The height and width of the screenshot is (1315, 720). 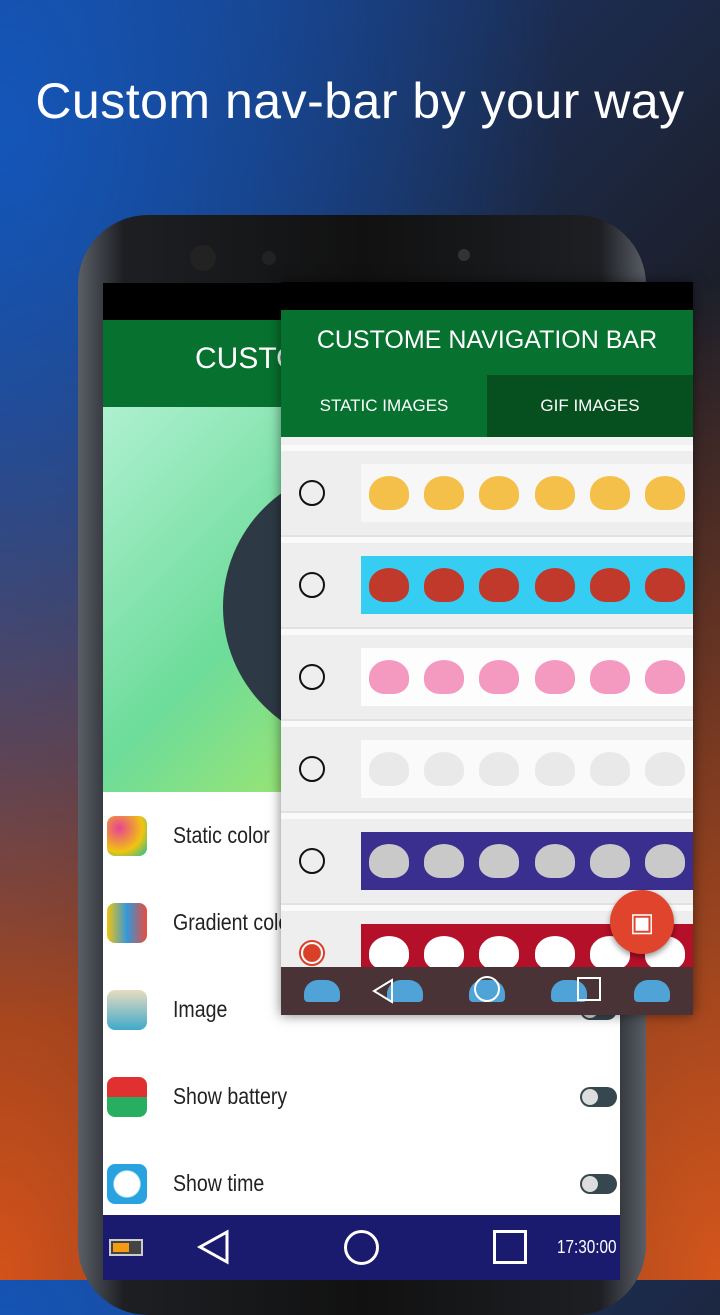 What do you see at coordinates (587, 1247) in the screenshot?
I see `time-label: 17:30:00` at bounding box center [587, 1247].